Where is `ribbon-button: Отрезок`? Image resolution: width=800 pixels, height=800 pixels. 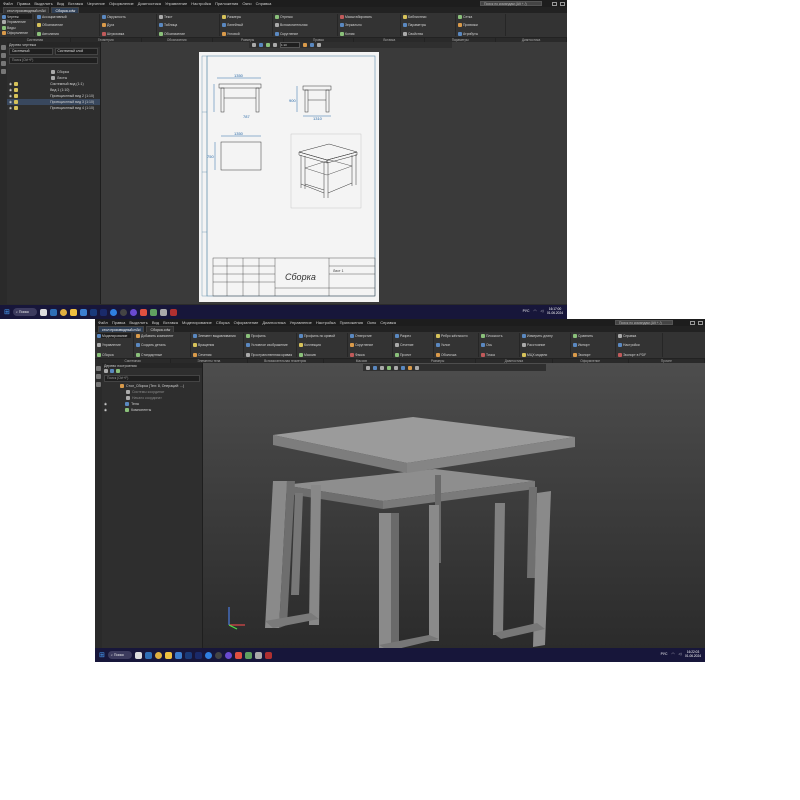 ribbon-button: Отрезок is located at coordinates (305, 16).